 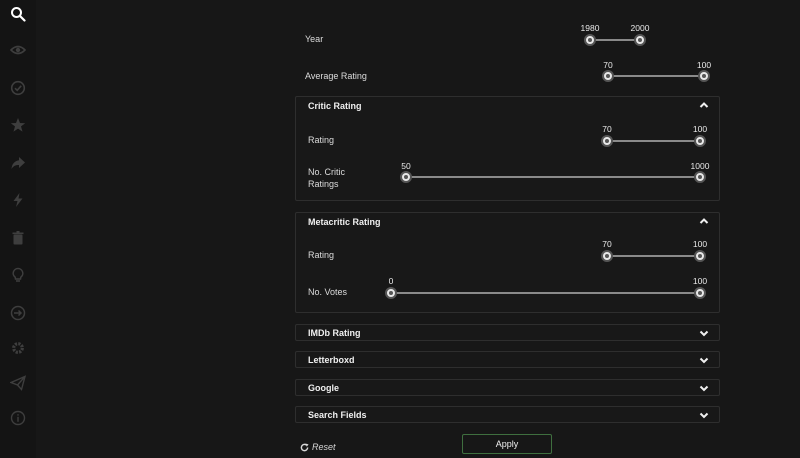 What do you see at coordinates (304, 446) in the screenshot?
I see `refresh-icon` at bounding box center [304, 446].